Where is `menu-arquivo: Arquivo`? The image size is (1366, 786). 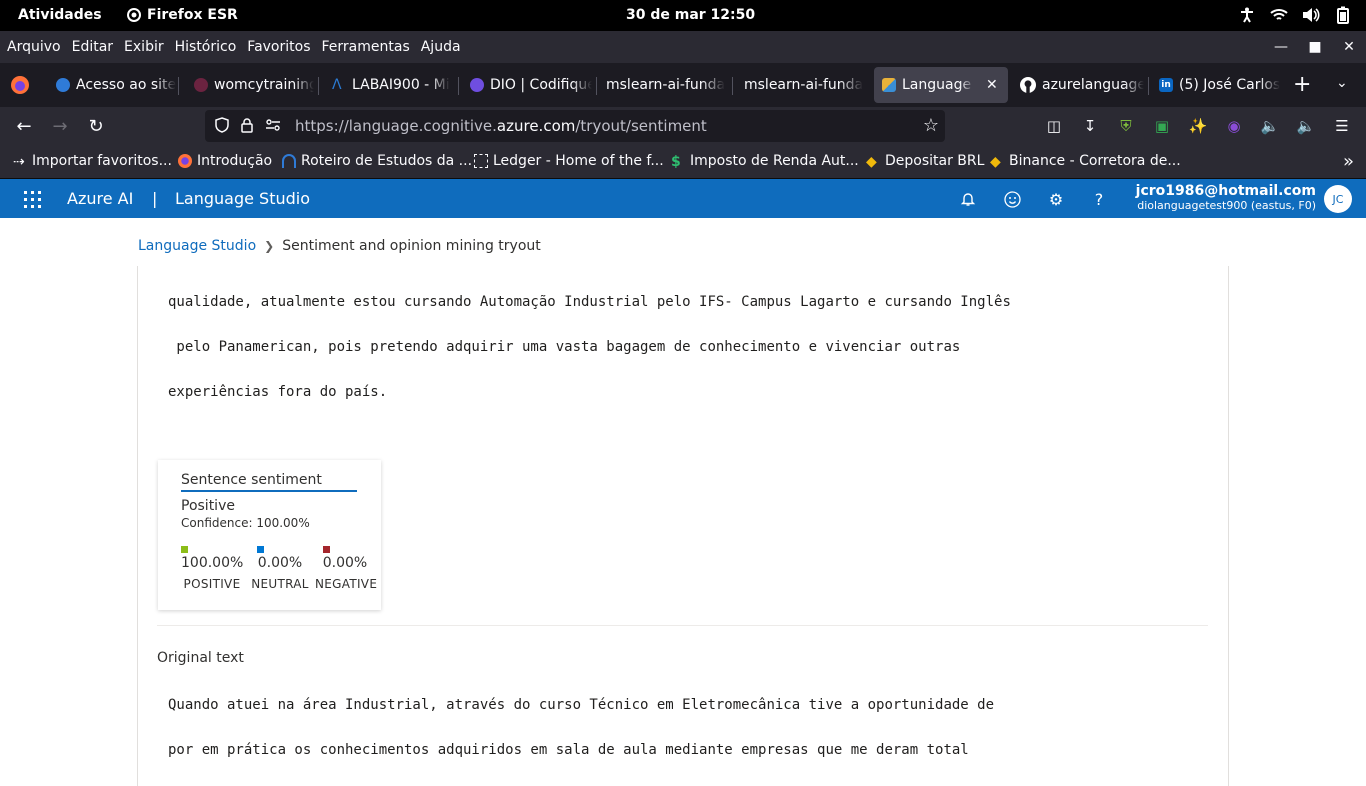 menu-arquivo: Arquivo is located at coordinates (34, 47).